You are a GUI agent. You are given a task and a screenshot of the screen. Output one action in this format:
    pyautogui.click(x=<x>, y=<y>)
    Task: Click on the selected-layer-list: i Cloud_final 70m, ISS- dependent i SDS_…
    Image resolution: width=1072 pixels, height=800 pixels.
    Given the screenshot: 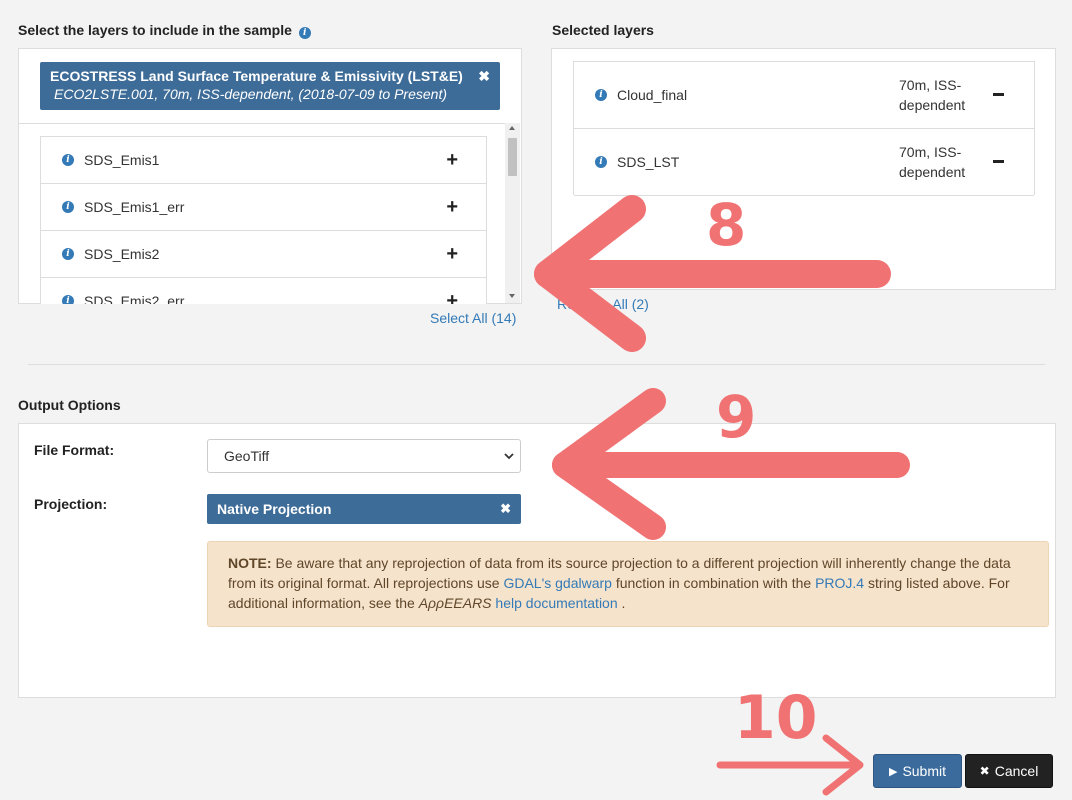 What is the action you would take?
    pyautogui.click(x=804, y=128)
    